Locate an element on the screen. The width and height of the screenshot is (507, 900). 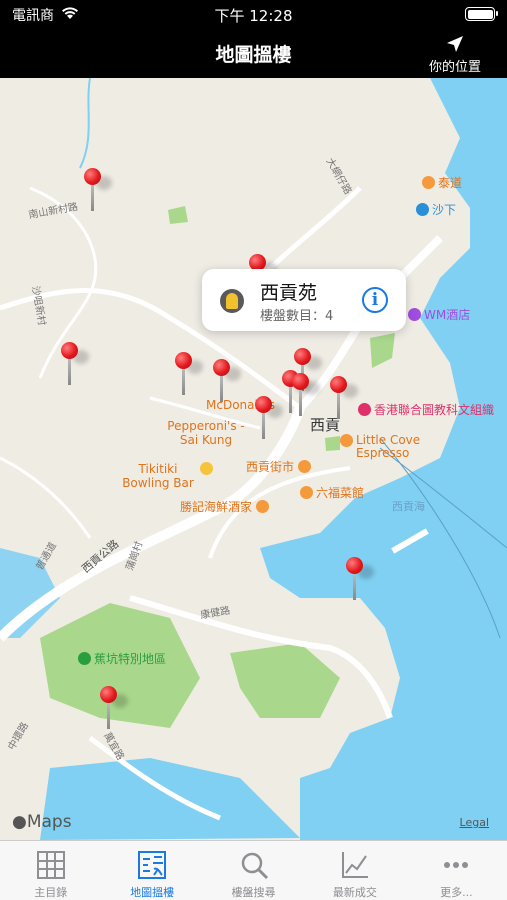
tab-label: 地圖搵樓 is located at coordinates (152, 892).